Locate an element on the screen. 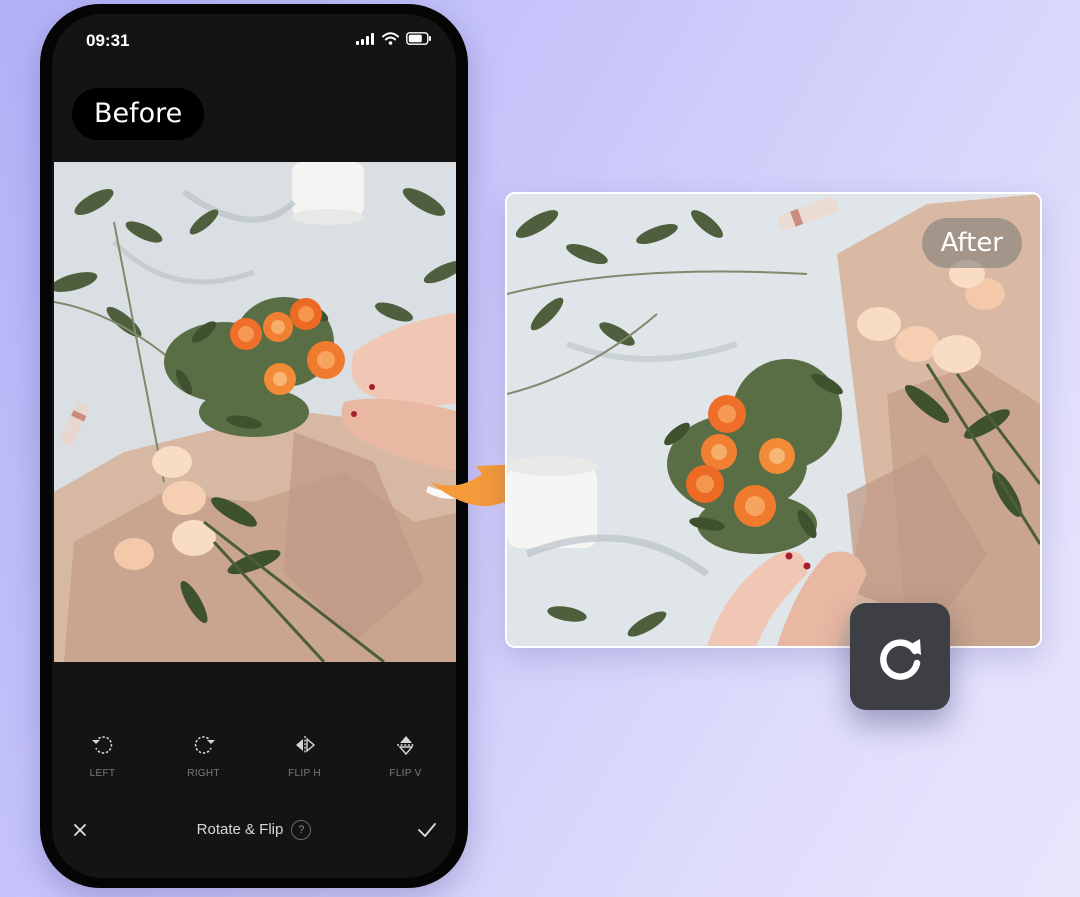 This screenshot has height=897, width=1080. after-label: After is located at coordinates (971, 243).